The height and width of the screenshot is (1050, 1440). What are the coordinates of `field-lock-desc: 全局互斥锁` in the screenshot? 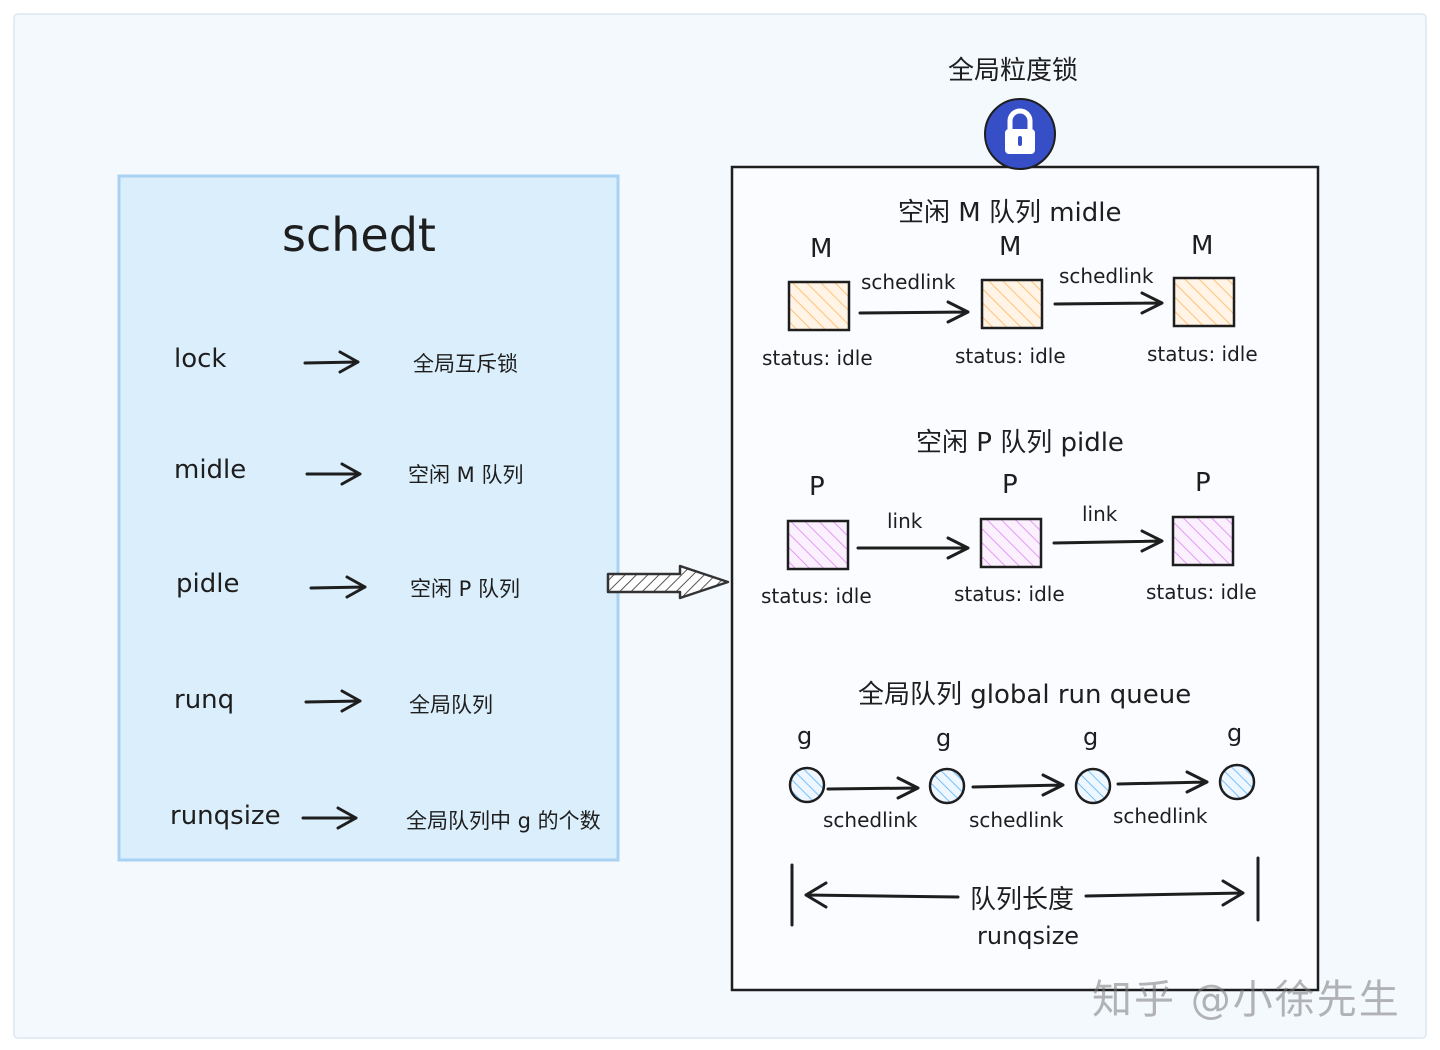 It's located at (465, 364).